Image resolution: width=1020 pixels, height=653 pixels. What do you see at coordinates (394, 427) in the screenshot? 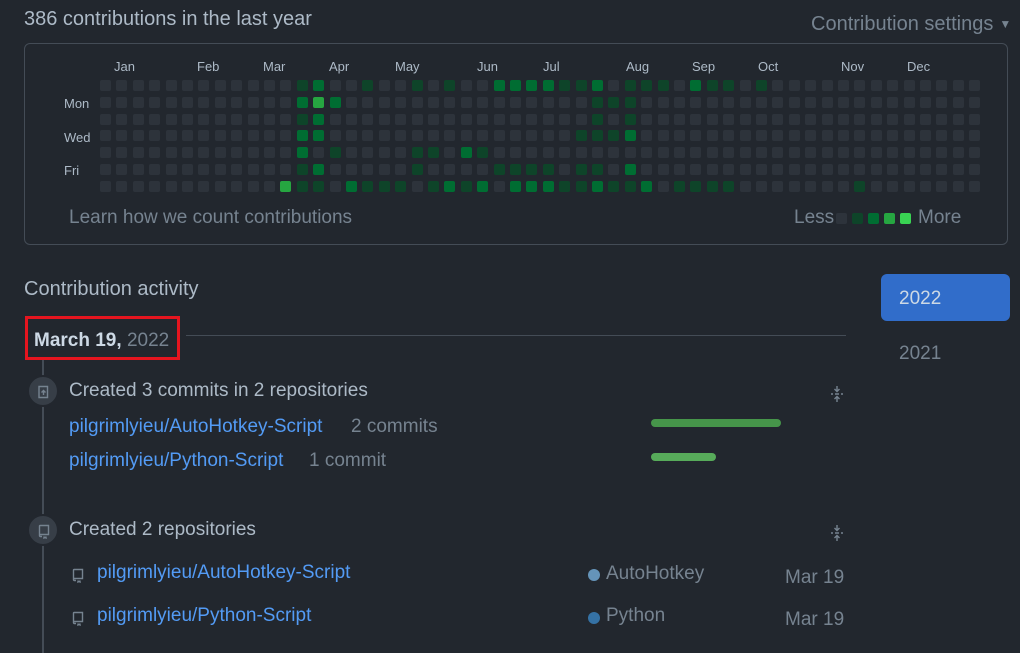
I see `commit-count-link: 2 commits` at bounding box center [394, 427].